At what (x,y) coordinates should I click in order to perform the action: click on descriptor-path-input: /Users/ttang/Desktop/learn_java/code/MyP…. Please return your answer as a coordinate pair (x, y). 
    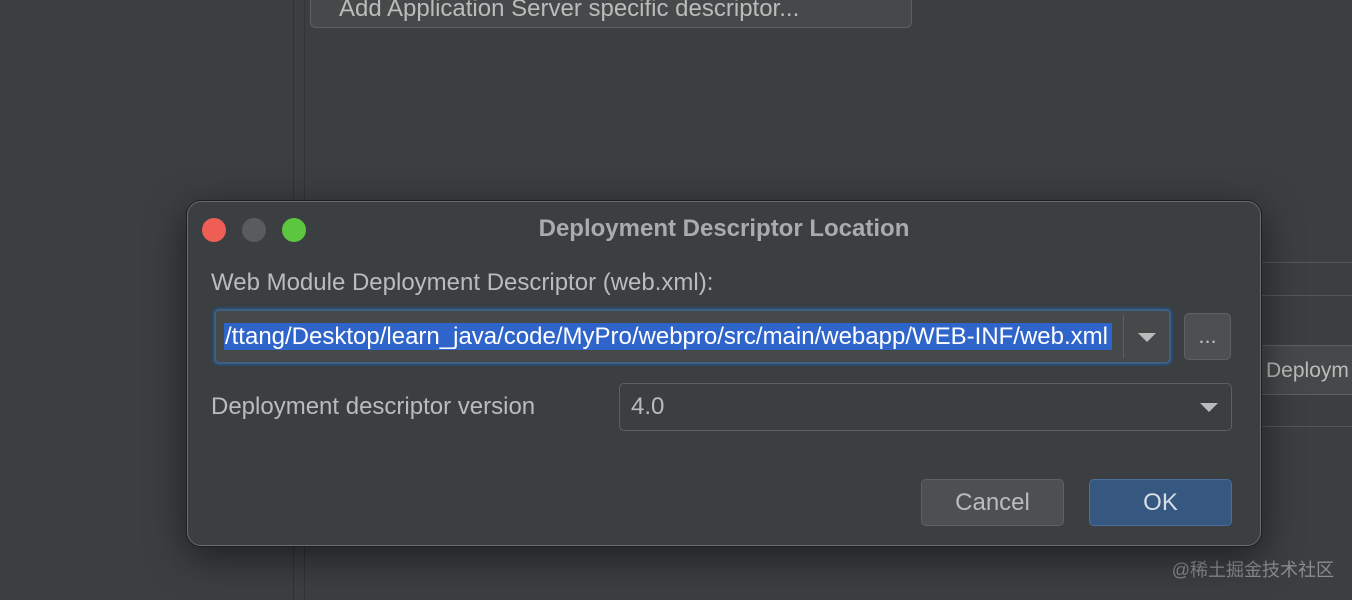
    Looking at the image, I should click on (668, 337).